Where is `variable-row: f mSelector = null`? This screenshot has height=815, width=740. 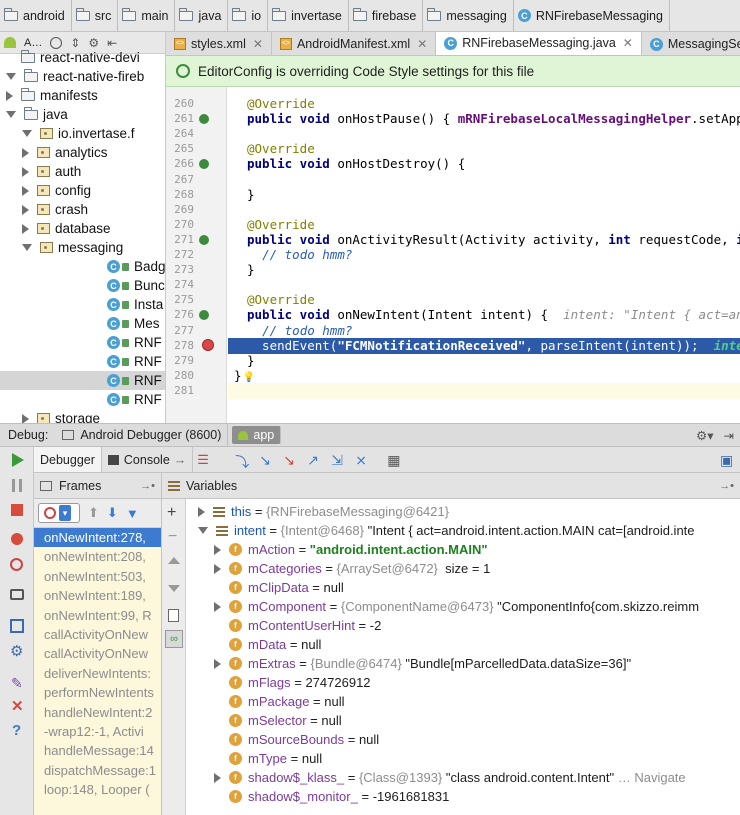 variable-row: f mSelector = null is located at coordinates (278, 720).